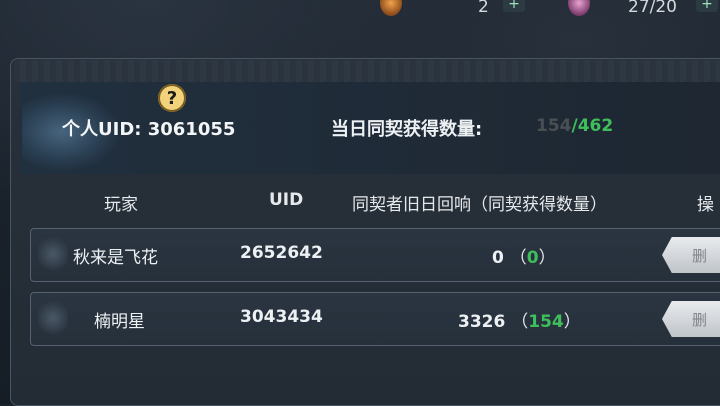 This screenshot has width=720, height=406. Describe the element at coordinates (579, 8) in the screenshot. I see `pink-gem-icon` at that location.